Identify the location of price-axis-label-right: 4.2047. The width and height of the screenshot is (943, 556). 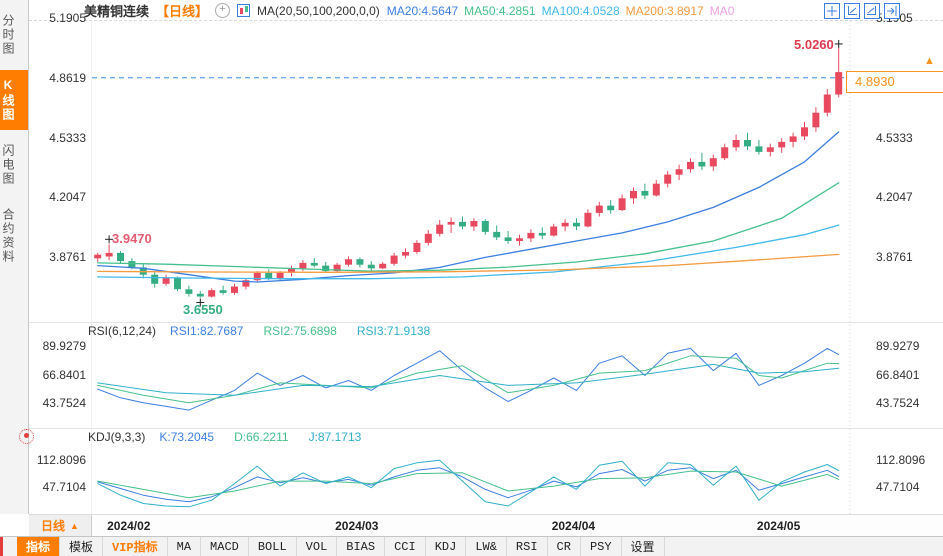
(894, 197).